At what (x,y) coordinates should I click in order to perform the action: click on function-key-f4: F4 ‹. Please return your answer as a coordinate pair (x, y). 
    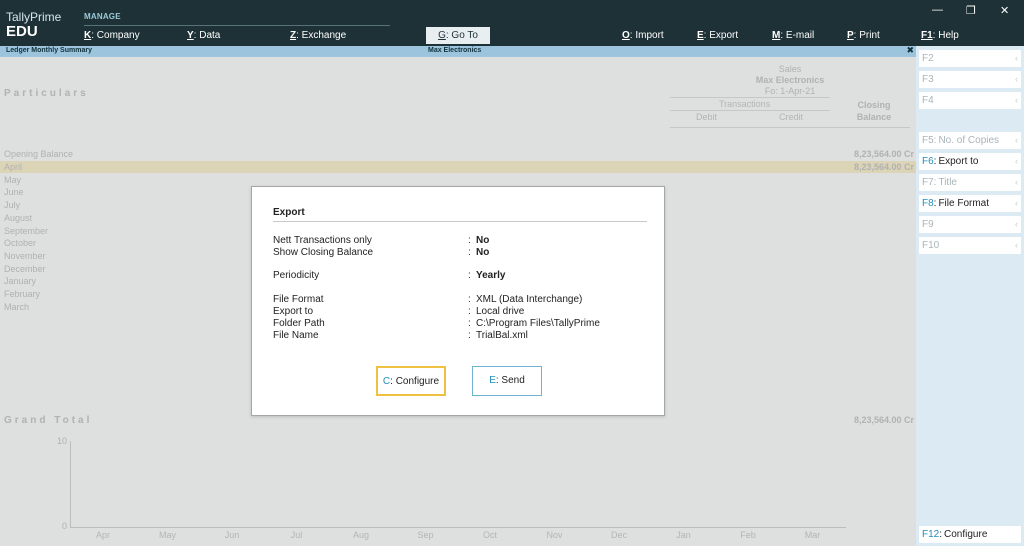
    Looking at the image, I should click on (970, 100).